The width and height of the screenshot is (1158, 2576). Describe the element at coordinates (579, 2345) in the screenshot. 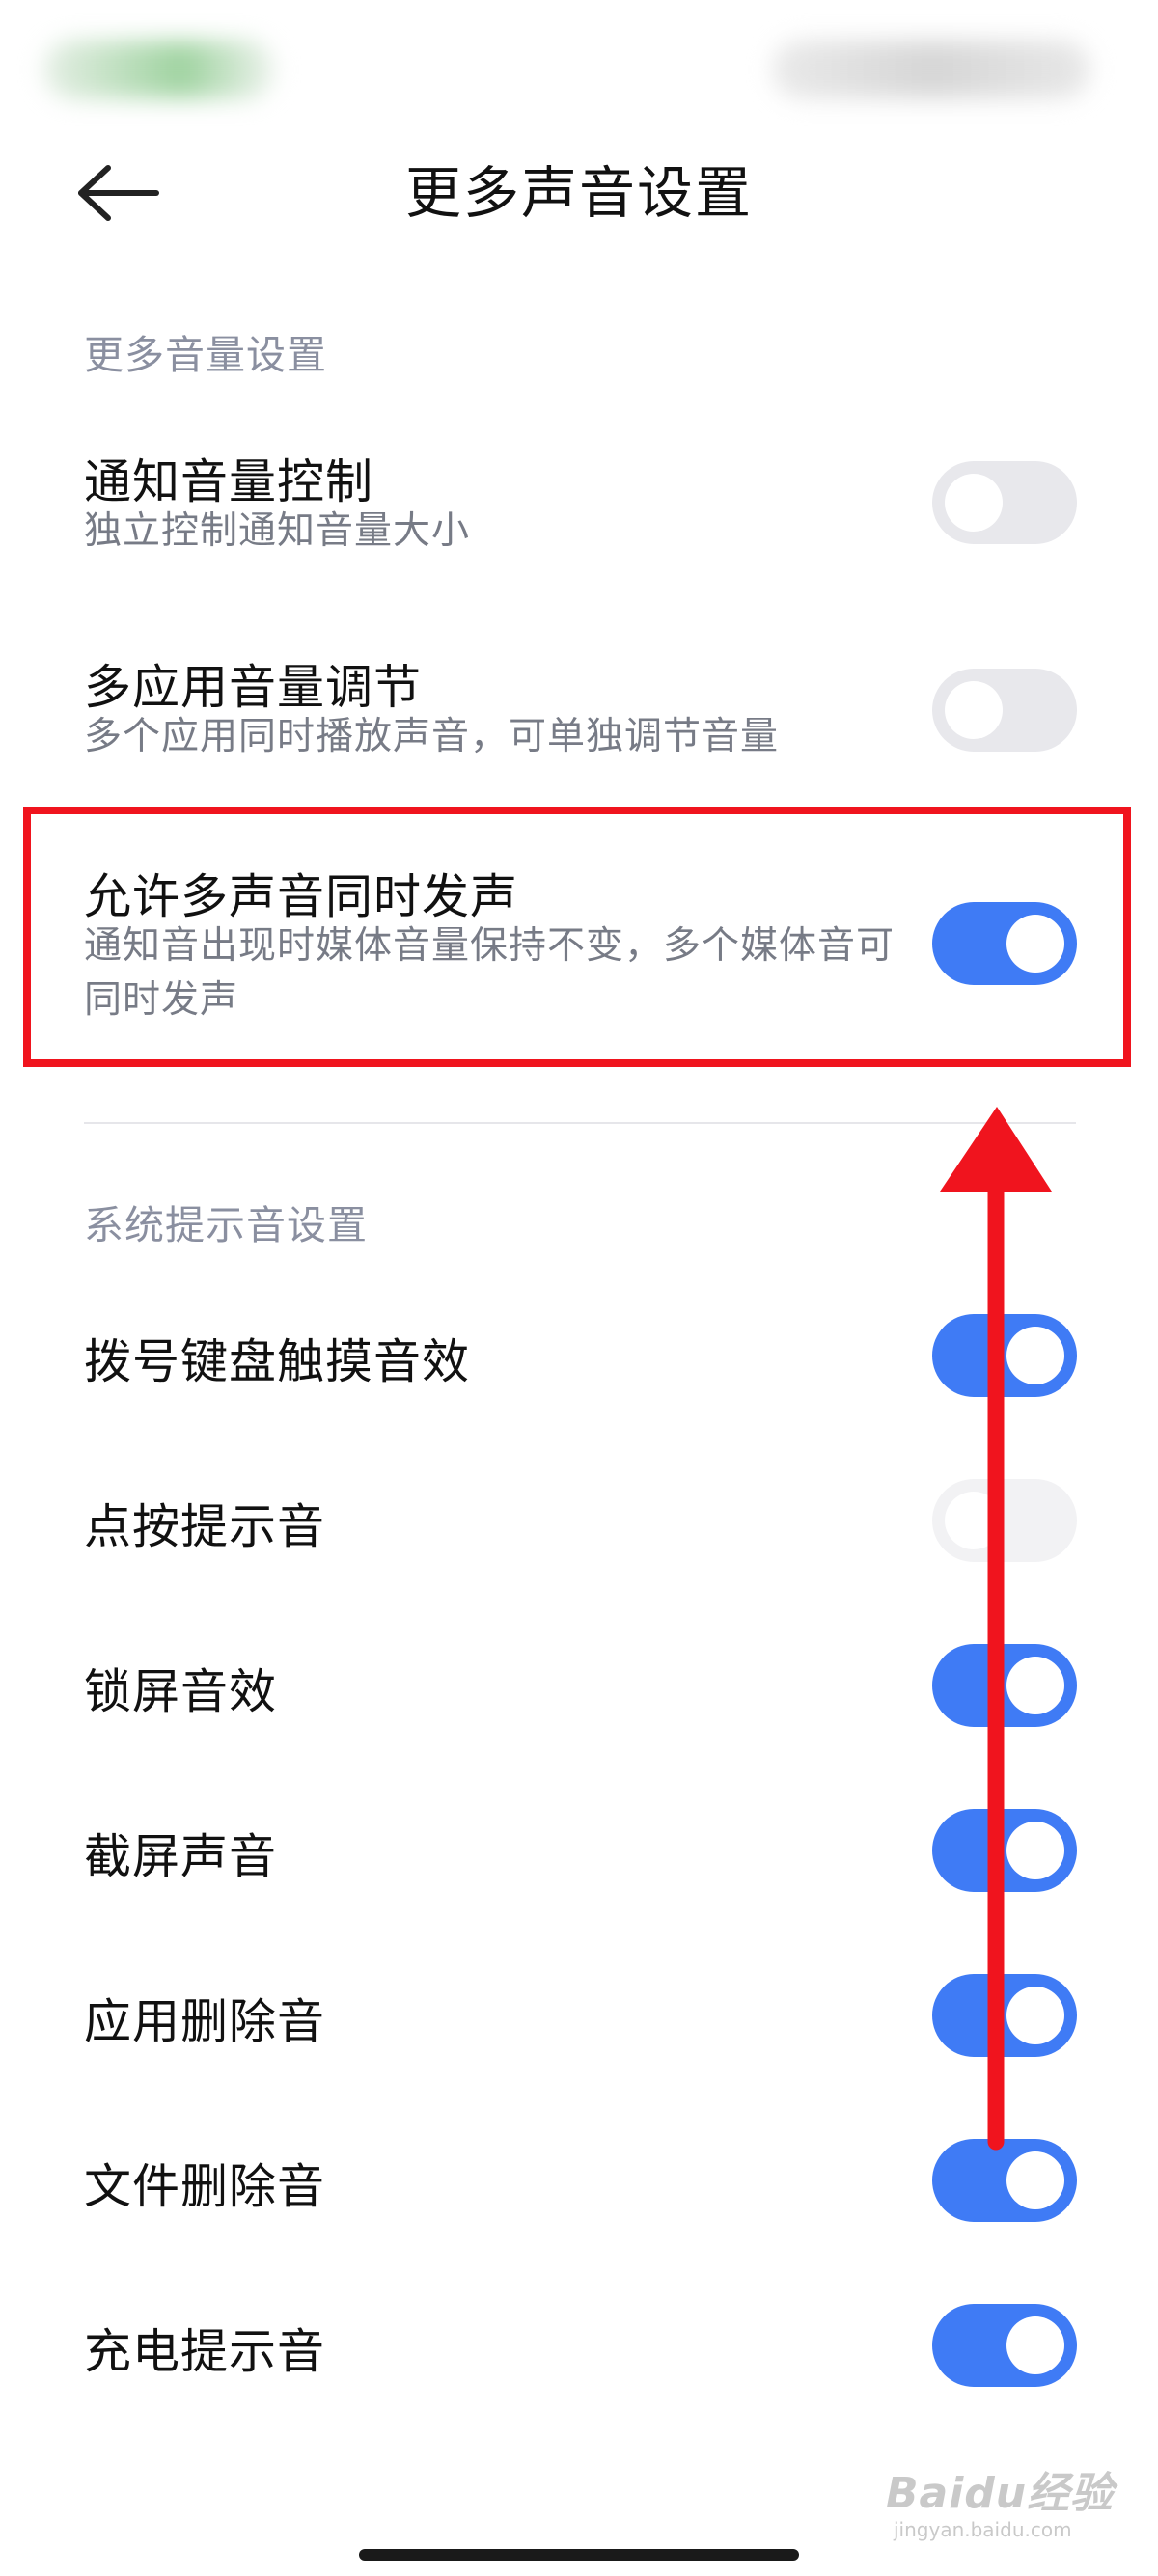

I see `setting-row-charging-sound: 充电提示音` at that location.